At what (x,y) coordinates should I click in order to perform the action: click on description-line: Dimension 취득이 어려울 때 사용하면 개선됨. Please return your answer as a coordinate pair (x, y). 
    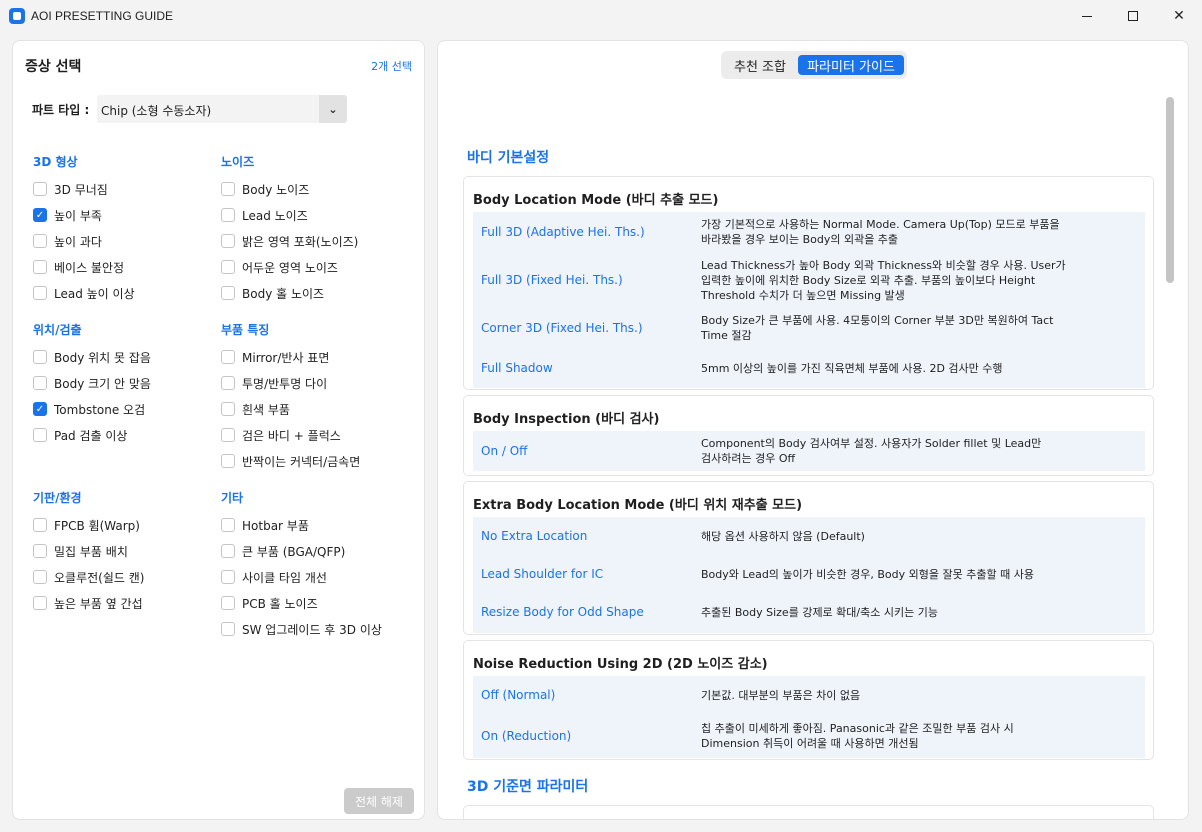
    Looking at the image, I should click on (810, 743).